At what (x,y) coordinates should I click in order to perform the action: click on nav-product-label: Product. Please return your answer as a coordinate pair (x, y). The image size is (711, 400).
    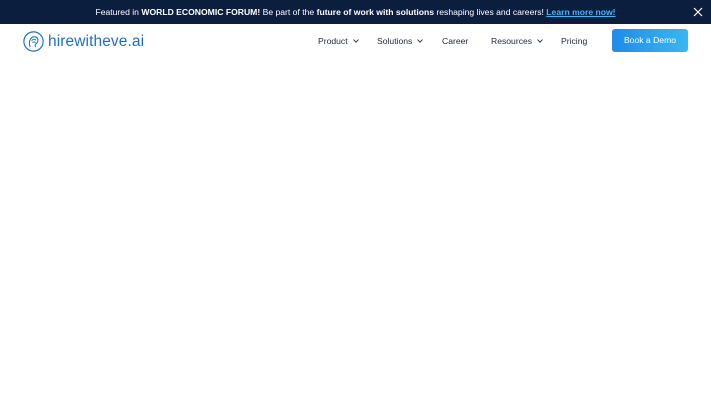
    Looking at the image, I should click on (333, 41).